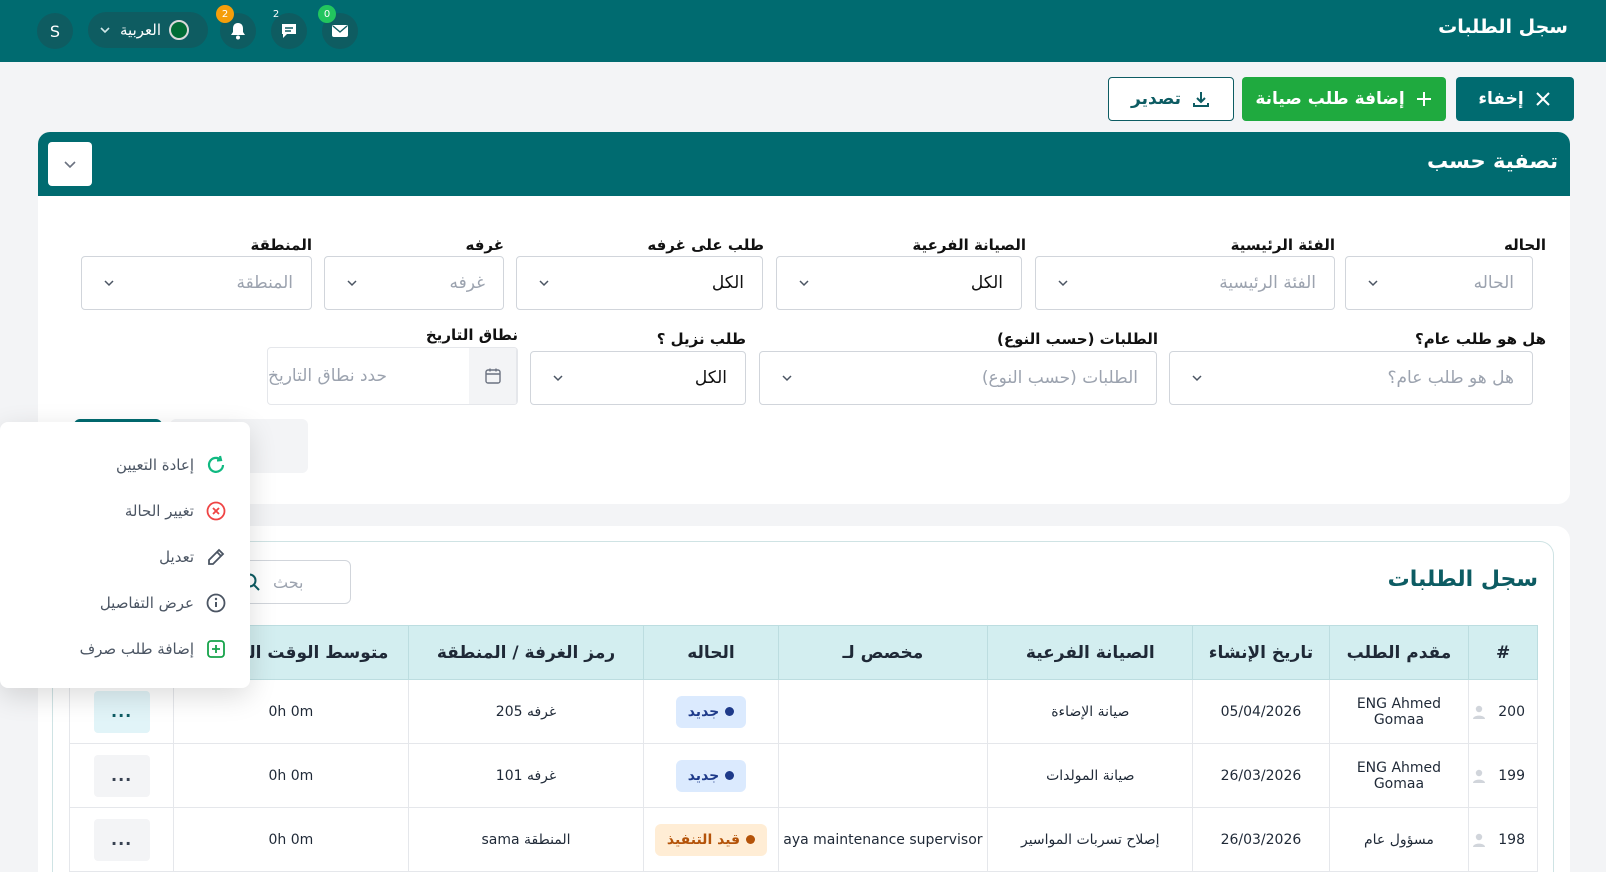 Image resolution: width=1606 pixels, height=872 pixels. Describe the element at coordinates (638, 378) in the screenshot. I see `filter-guest-request-select: الكل` at that location.